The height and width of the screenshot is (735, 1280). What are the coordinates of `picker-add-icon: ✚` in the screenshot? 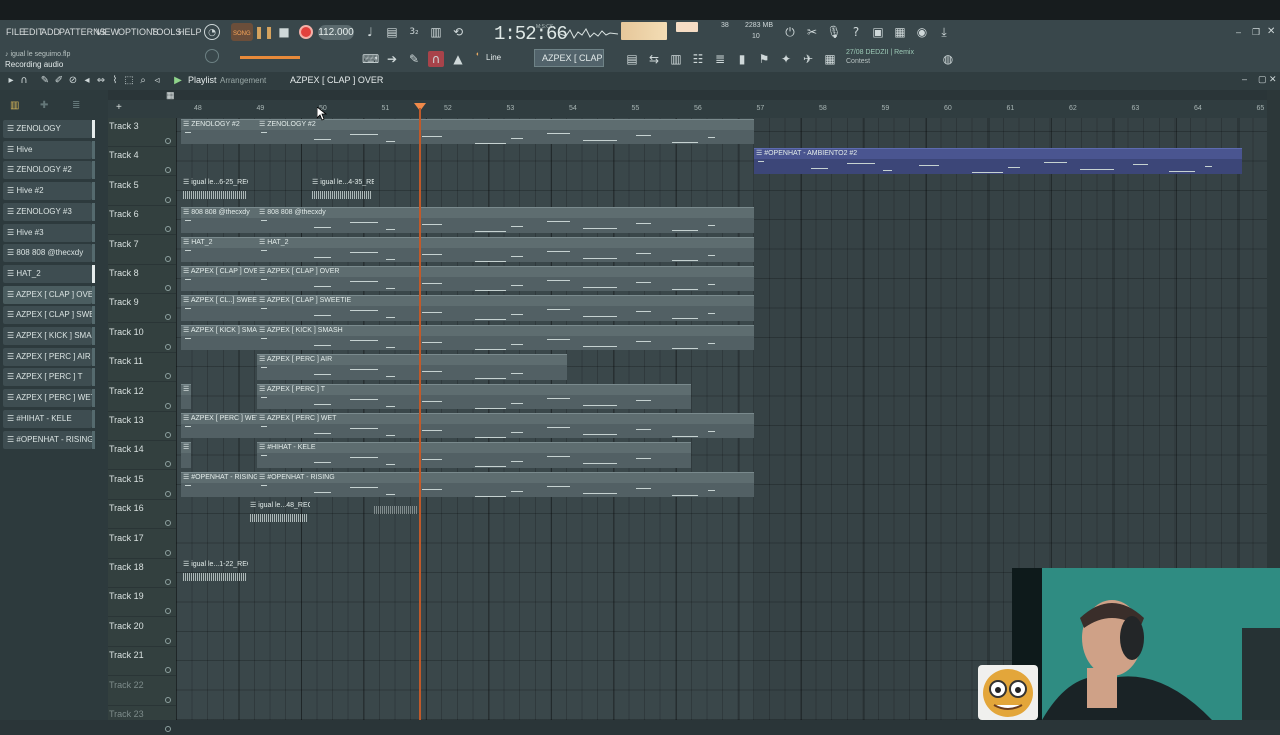 It's located at (44, 105).